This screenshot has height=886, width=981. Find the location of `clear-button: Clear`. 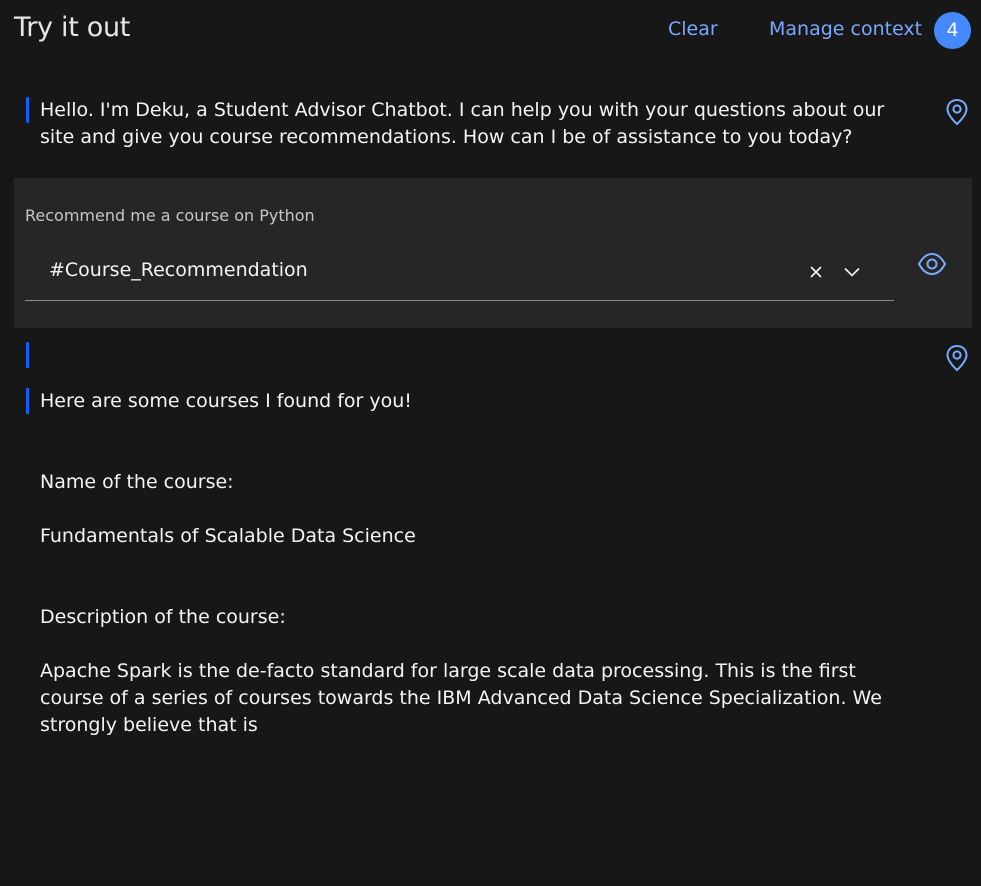

clear-button: Clear is located at coordinates (693, 29).